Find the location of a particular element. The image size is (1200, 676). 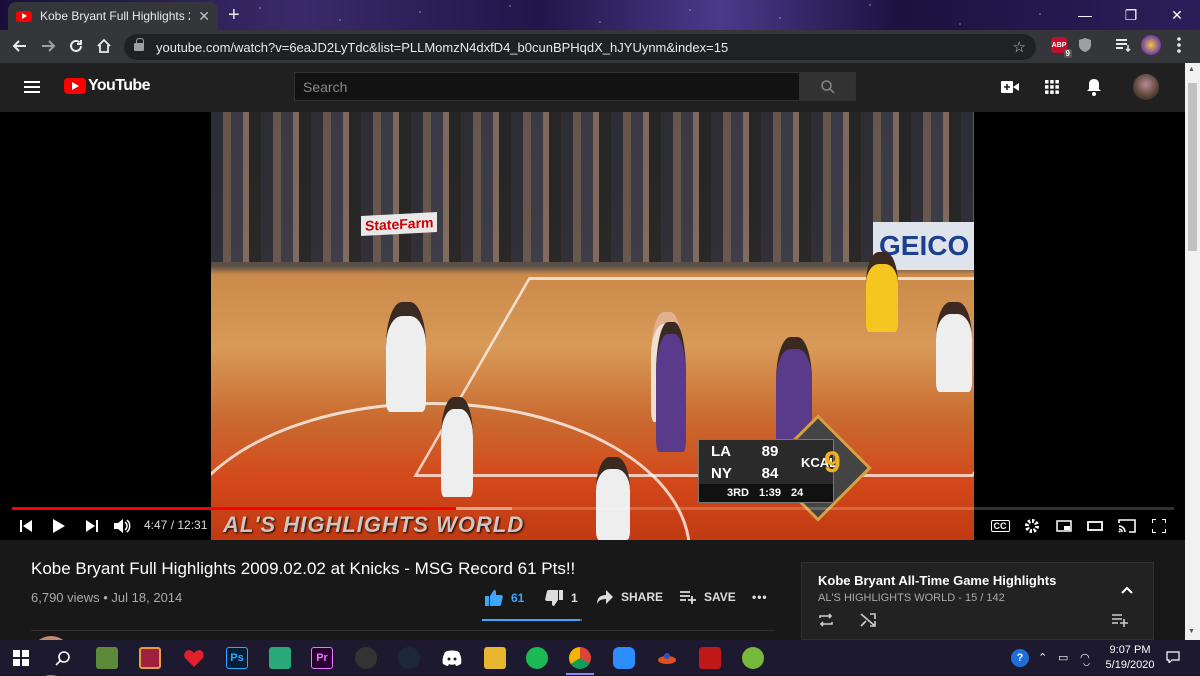

scroll-down-arrow-icon: ▼ is located at coordinates (1191, 631).